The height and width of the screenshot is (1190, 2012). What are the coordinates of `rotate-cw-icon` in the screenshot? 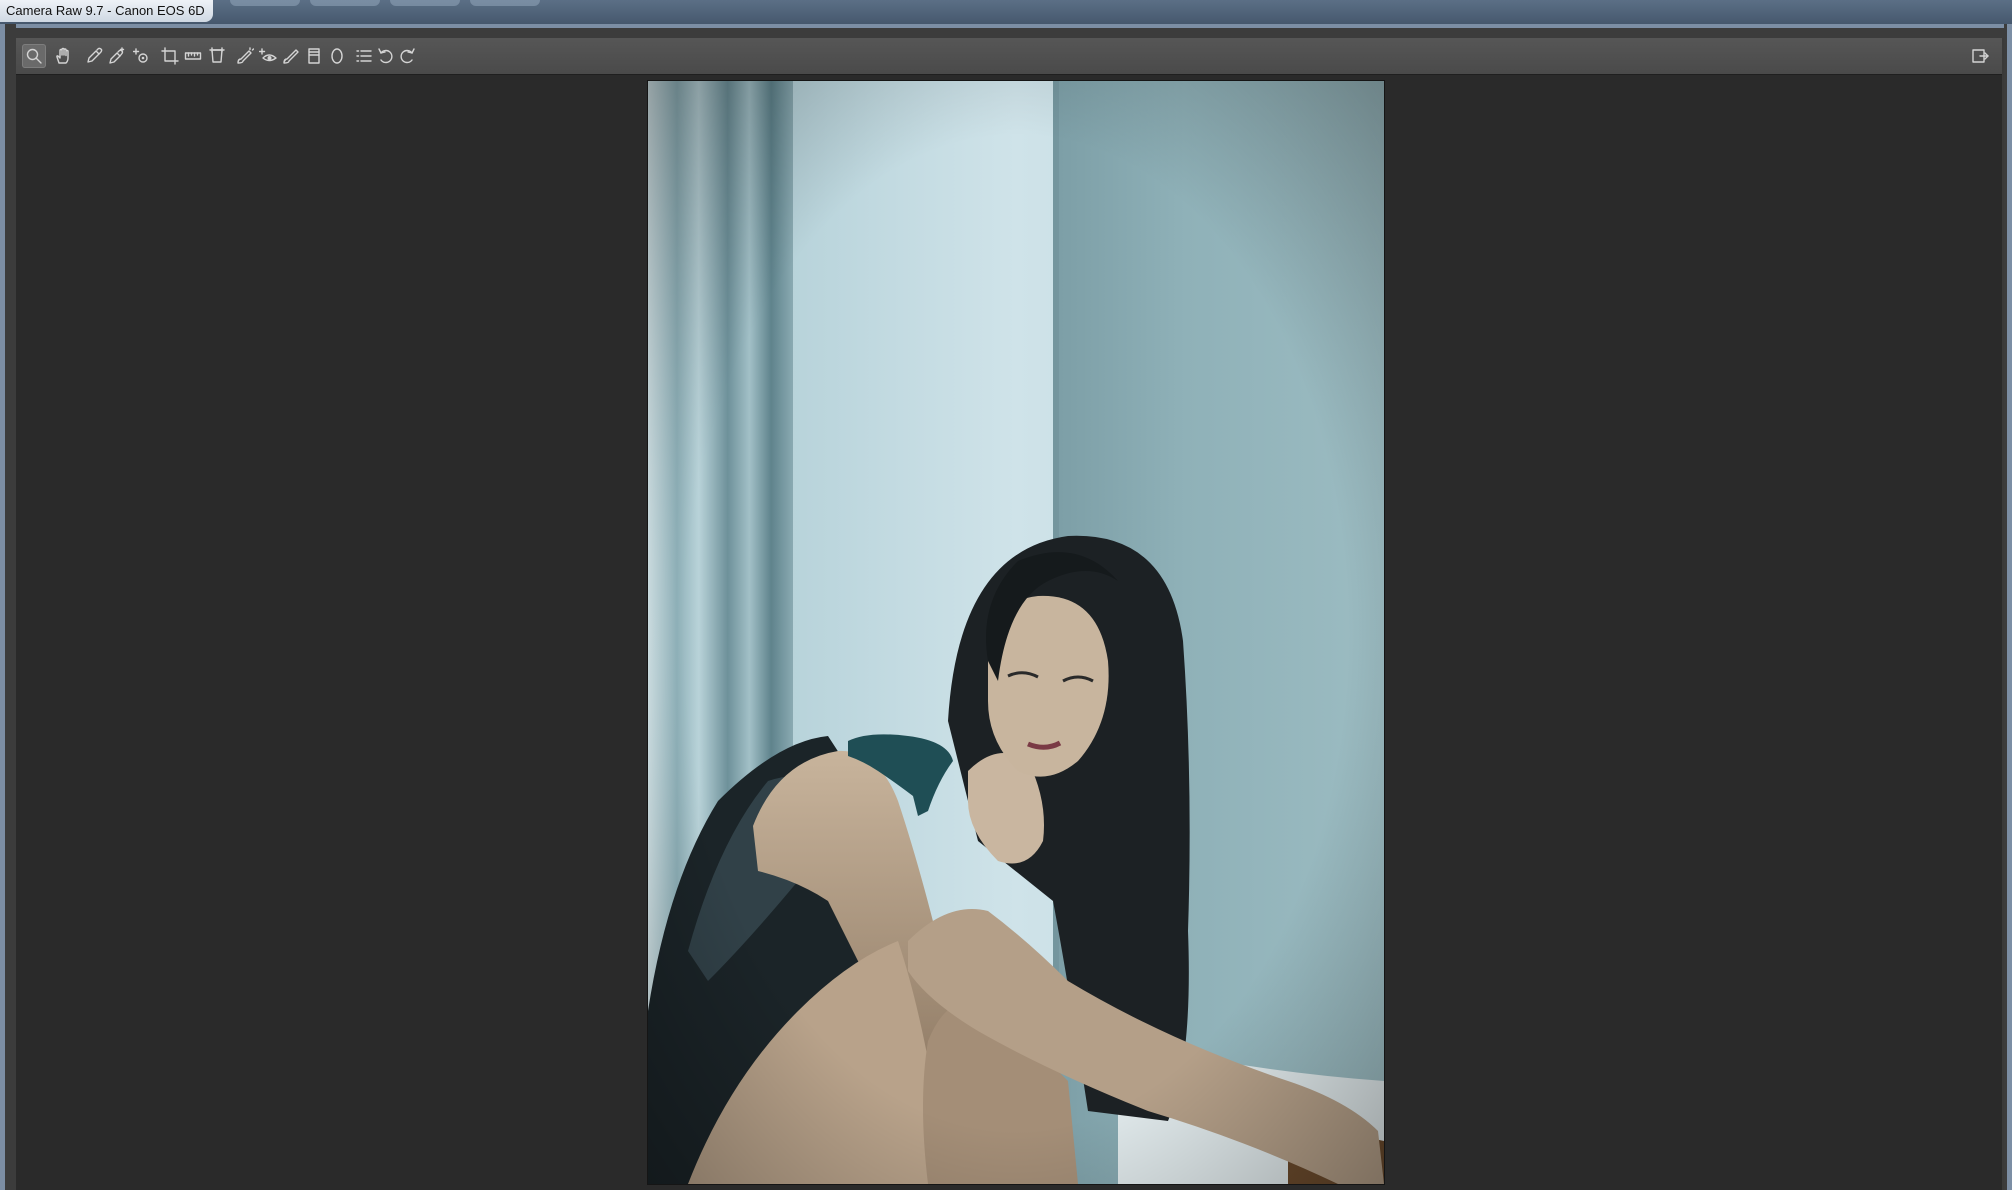 It's located at (407, 56).